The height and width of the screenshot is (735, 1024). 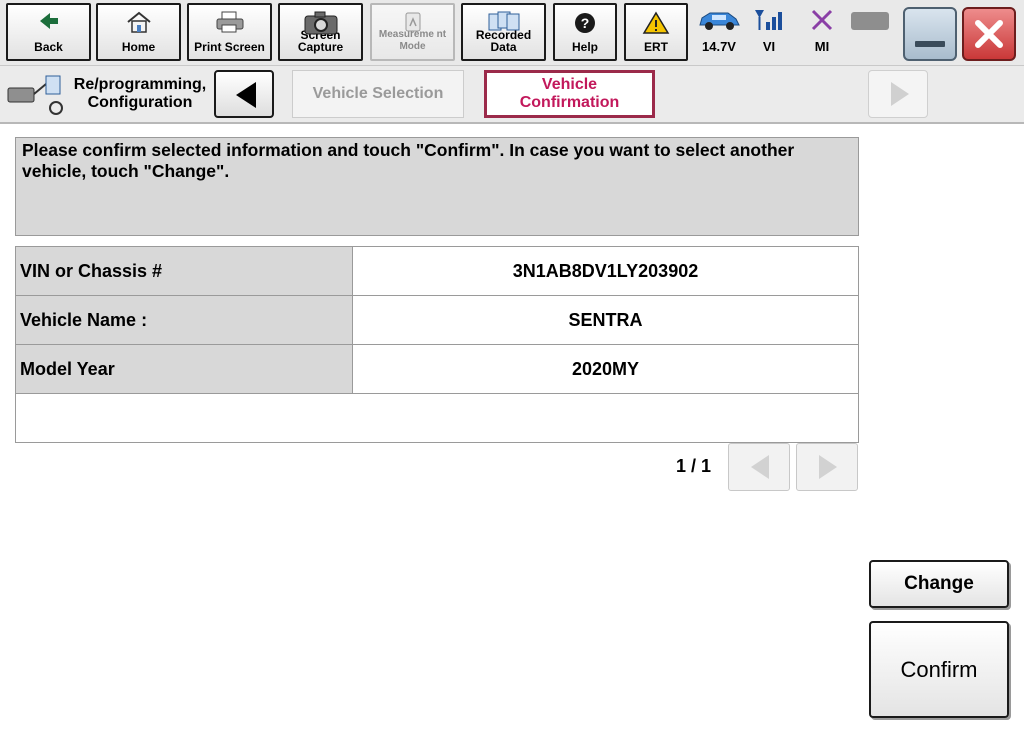 I want to click on breadcrumb-back-button, so click(x=244, y=94).